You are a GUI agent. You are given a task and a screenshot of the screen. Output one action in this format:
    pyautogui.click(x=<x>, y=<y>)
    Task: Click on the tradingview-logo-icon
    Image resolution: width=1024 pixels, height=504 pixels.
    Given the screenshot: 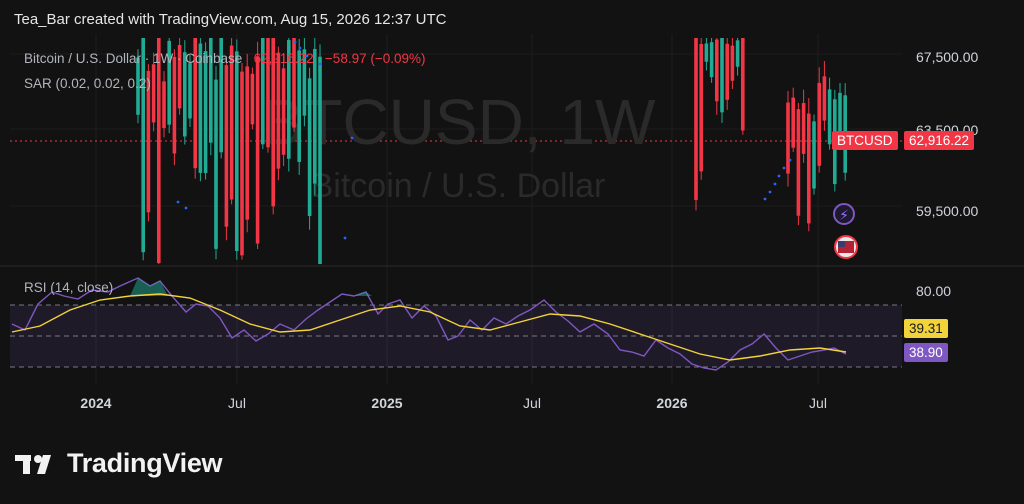 What is the action you would take?
    pyautogui.click(x=33, y=464)
    